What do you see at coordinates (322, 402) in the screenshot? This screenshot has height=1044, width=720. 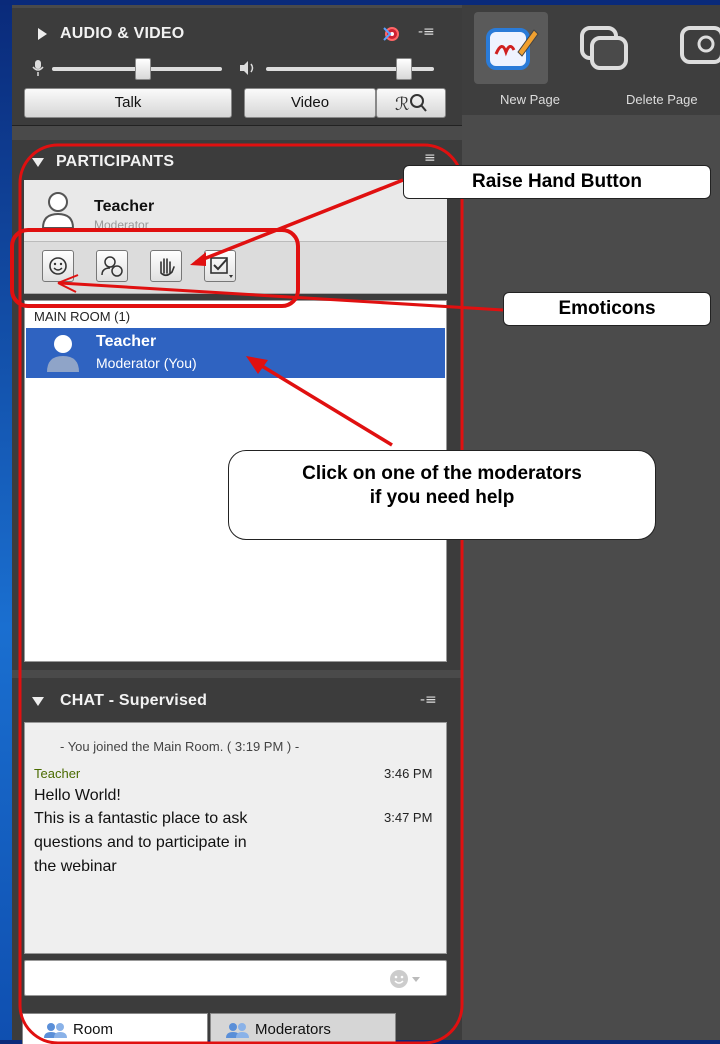 I see `moderator-arrow` at bounding box center [322, 402].